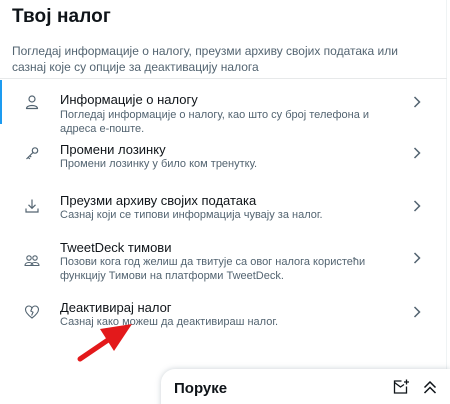 This screenshot has width=450, height=404. What do you see at coordinates (32, 153) in the screenshot?
I see `key-icon` at bounding box center [32, 153].